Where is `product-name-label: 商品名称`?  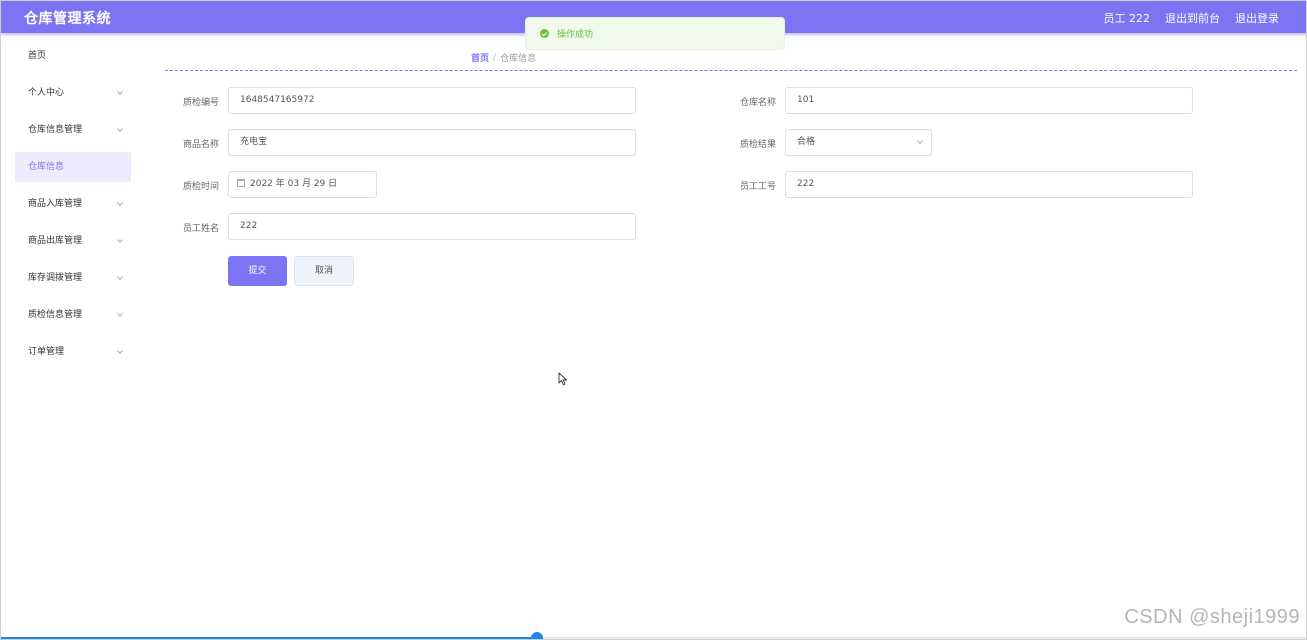
product-name-label: 商品名称 is located at coordinates (200, 145).